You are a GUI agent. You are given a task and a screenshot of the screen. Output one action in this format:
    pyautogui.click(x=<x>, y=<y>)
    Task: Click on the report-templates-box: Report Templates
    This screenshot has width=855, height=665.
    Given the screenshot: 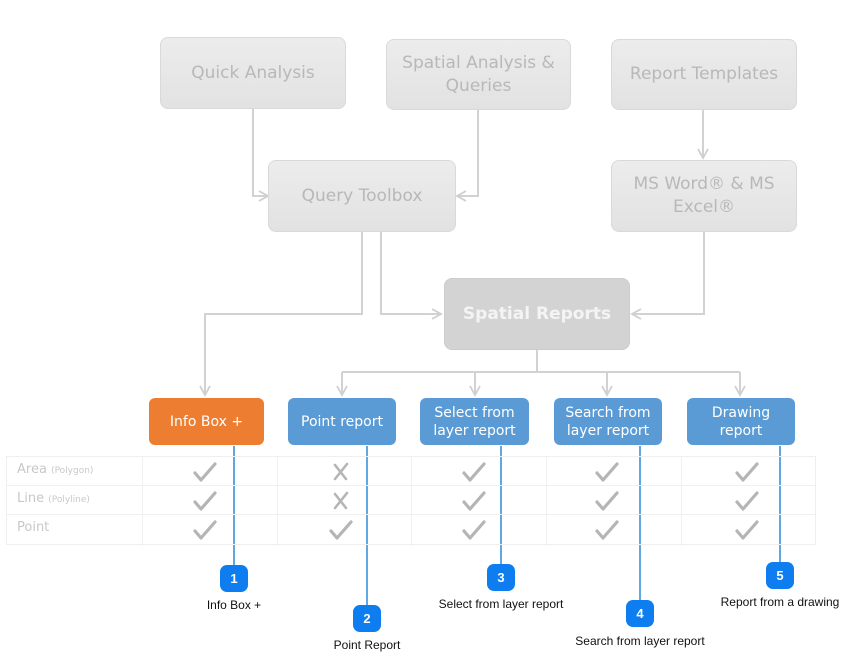 What is the action you would take?
    pyautogui.click(x=704, y=74)
    